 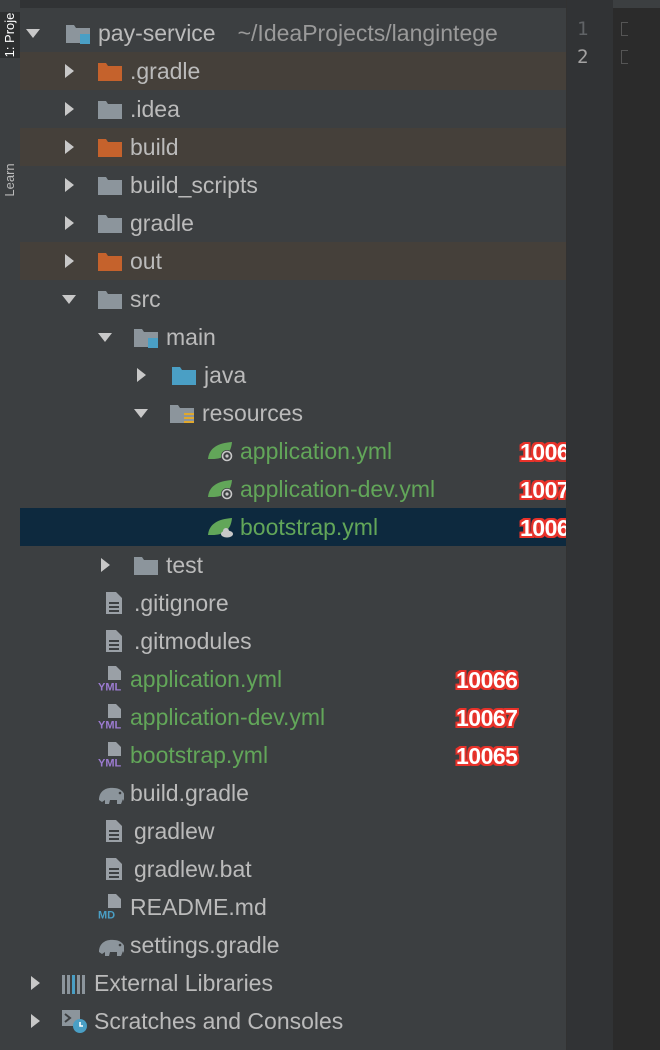 What do you see at coordinates (583, 29) in the screenshot?
I see `line-number: 1` at bounding box center [583, 29].